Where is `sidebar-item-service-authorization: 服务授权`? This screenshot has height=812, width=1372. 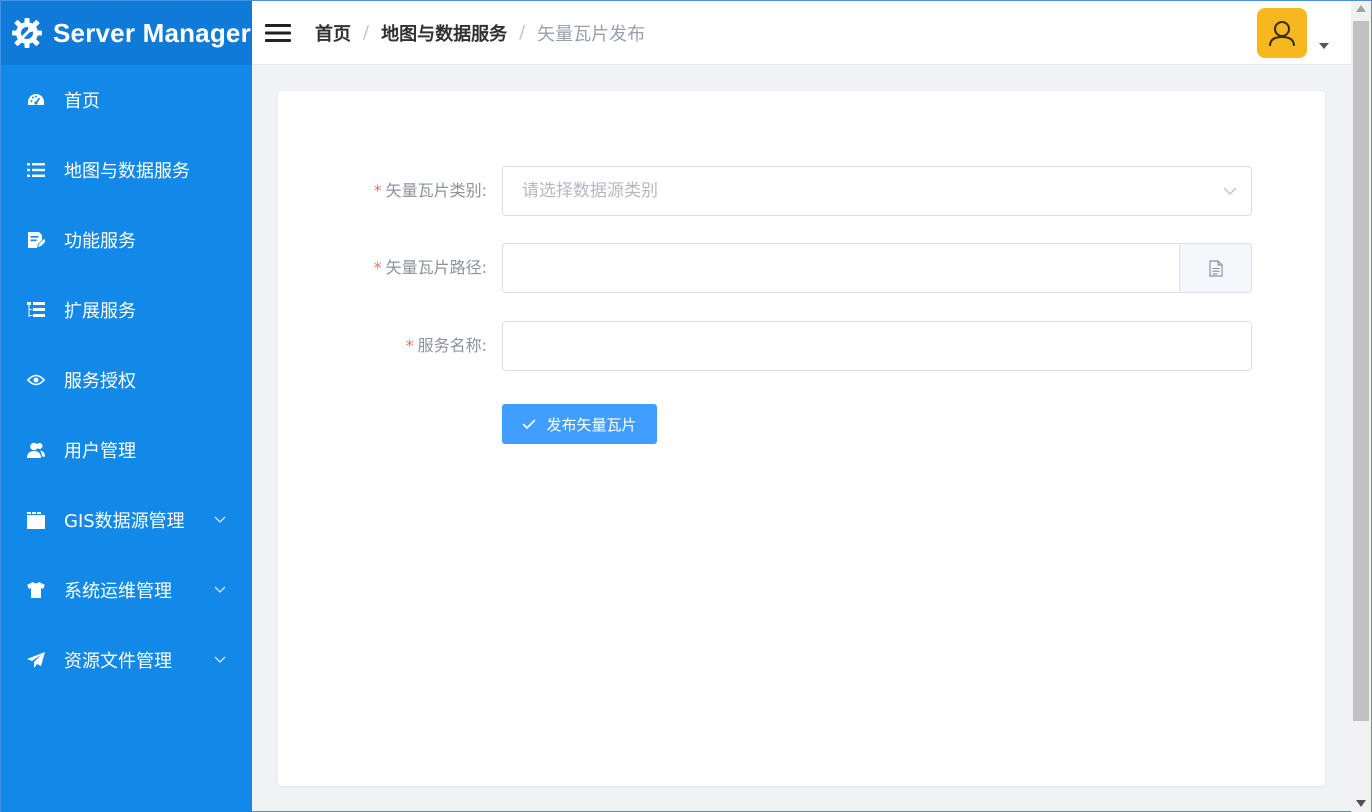
sidebar-item-service-authorization: 服务授权 is located at coordinates (126, 380).